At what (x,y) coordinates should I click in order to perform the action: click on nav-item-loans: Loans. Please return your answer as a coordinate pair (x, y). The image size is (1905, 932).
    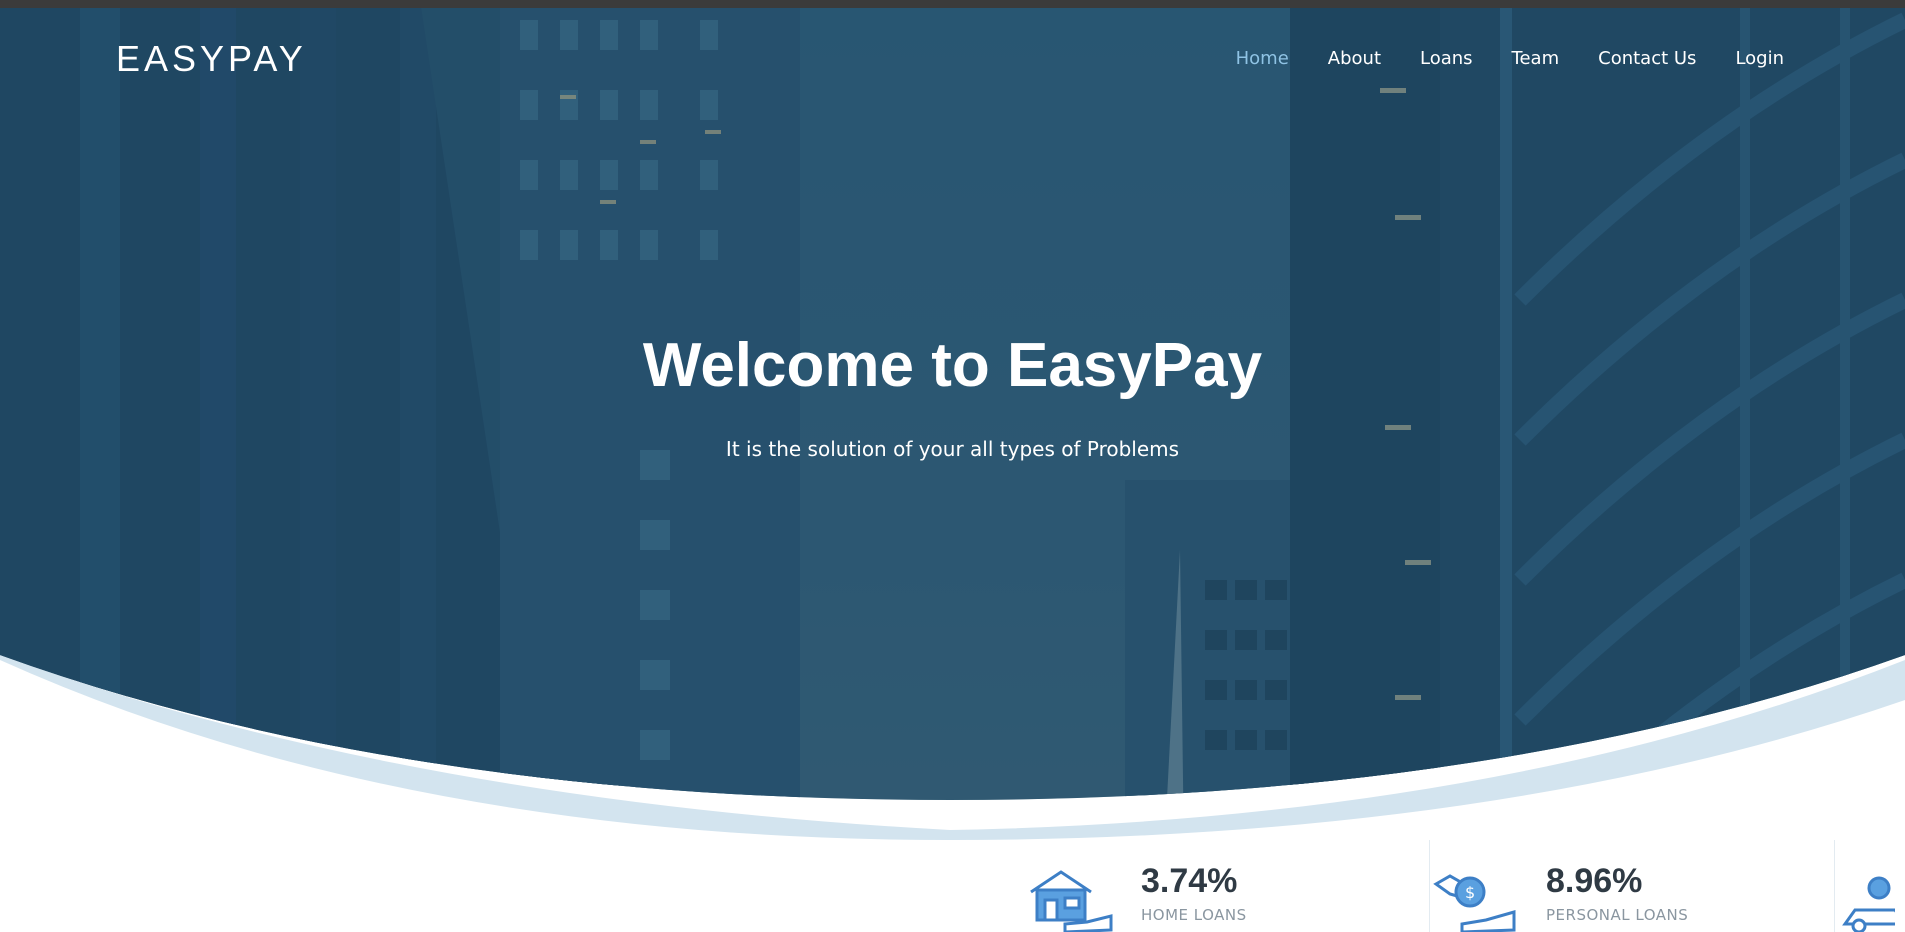
    Looking at the image, I should click on (1446, 58).